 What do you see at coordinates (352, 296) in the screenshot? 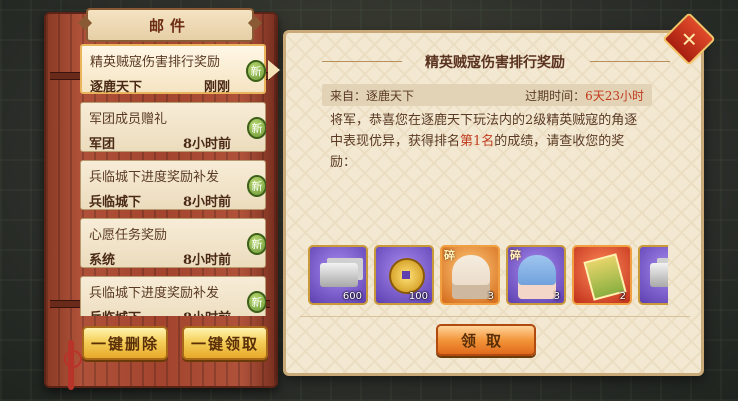
I see `reward-count: 600` at bounding box center [352, 296].